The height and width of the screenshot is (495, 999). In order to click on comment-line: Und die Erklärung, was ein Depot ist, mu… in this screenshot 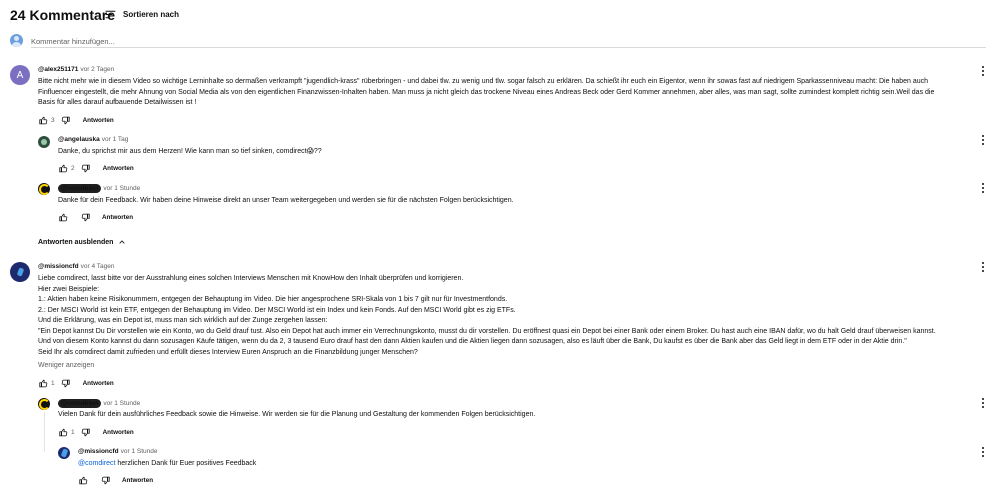, I will do `click(183, 320)`.